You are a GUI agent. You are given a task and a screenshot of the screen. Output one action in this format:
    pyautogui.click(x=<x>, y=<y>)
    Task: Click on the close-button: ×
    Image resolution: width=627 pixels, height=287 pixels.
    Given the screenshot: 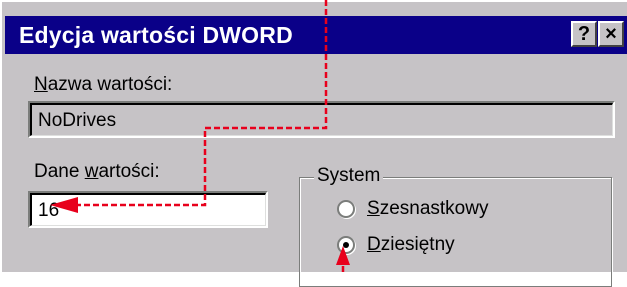 What is the action you would take?
    pyautogui.click(x=611, y=34)
    